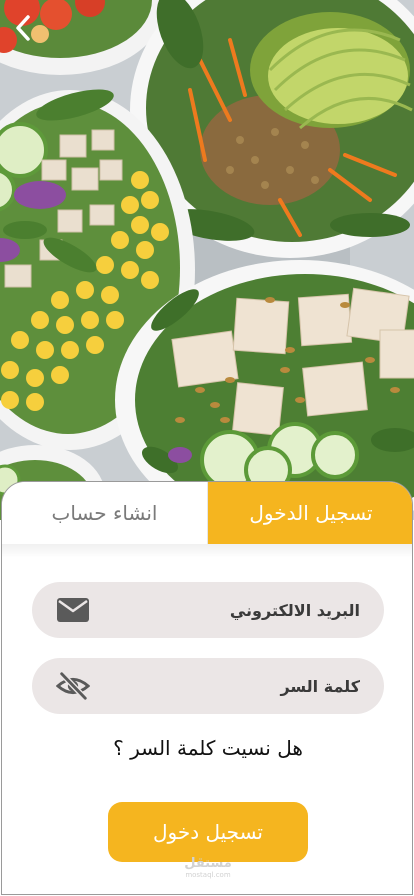  I want to click on forgot-password-link: هل نسيت كلمة السر ؟, so click(207, 748).